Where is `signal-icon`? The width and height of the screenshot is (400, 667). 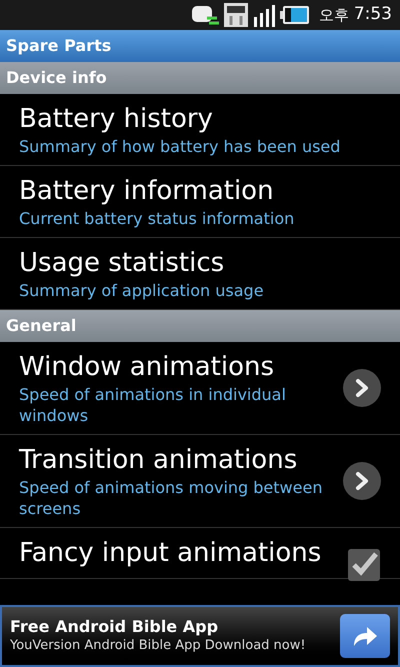 signal-icon is located at coordinates (263, 15).